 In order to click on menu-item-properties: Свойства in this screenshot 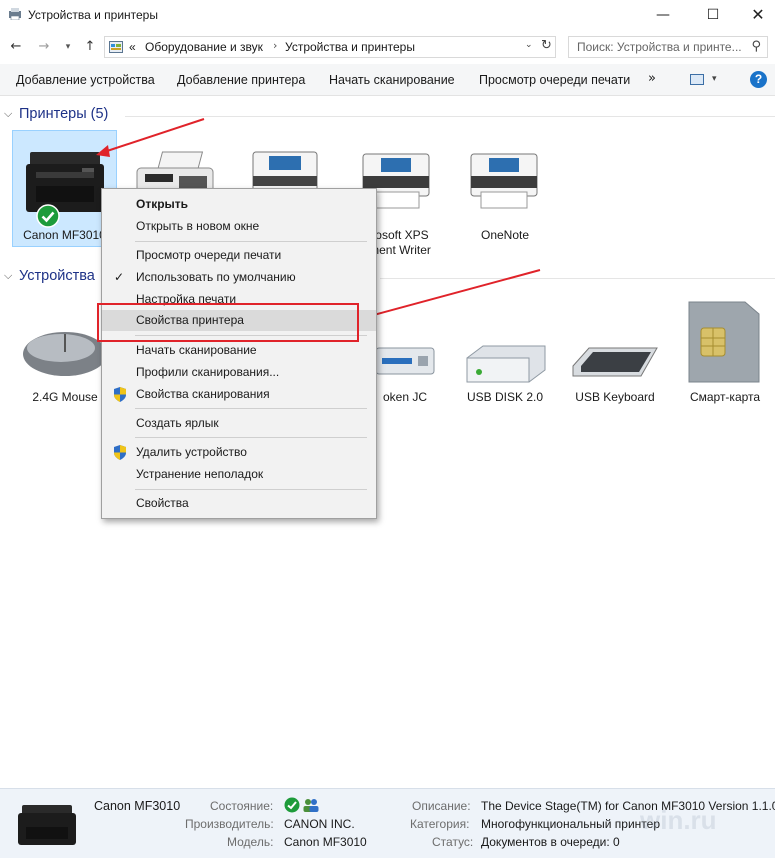, I will do `click(239, 503)`.